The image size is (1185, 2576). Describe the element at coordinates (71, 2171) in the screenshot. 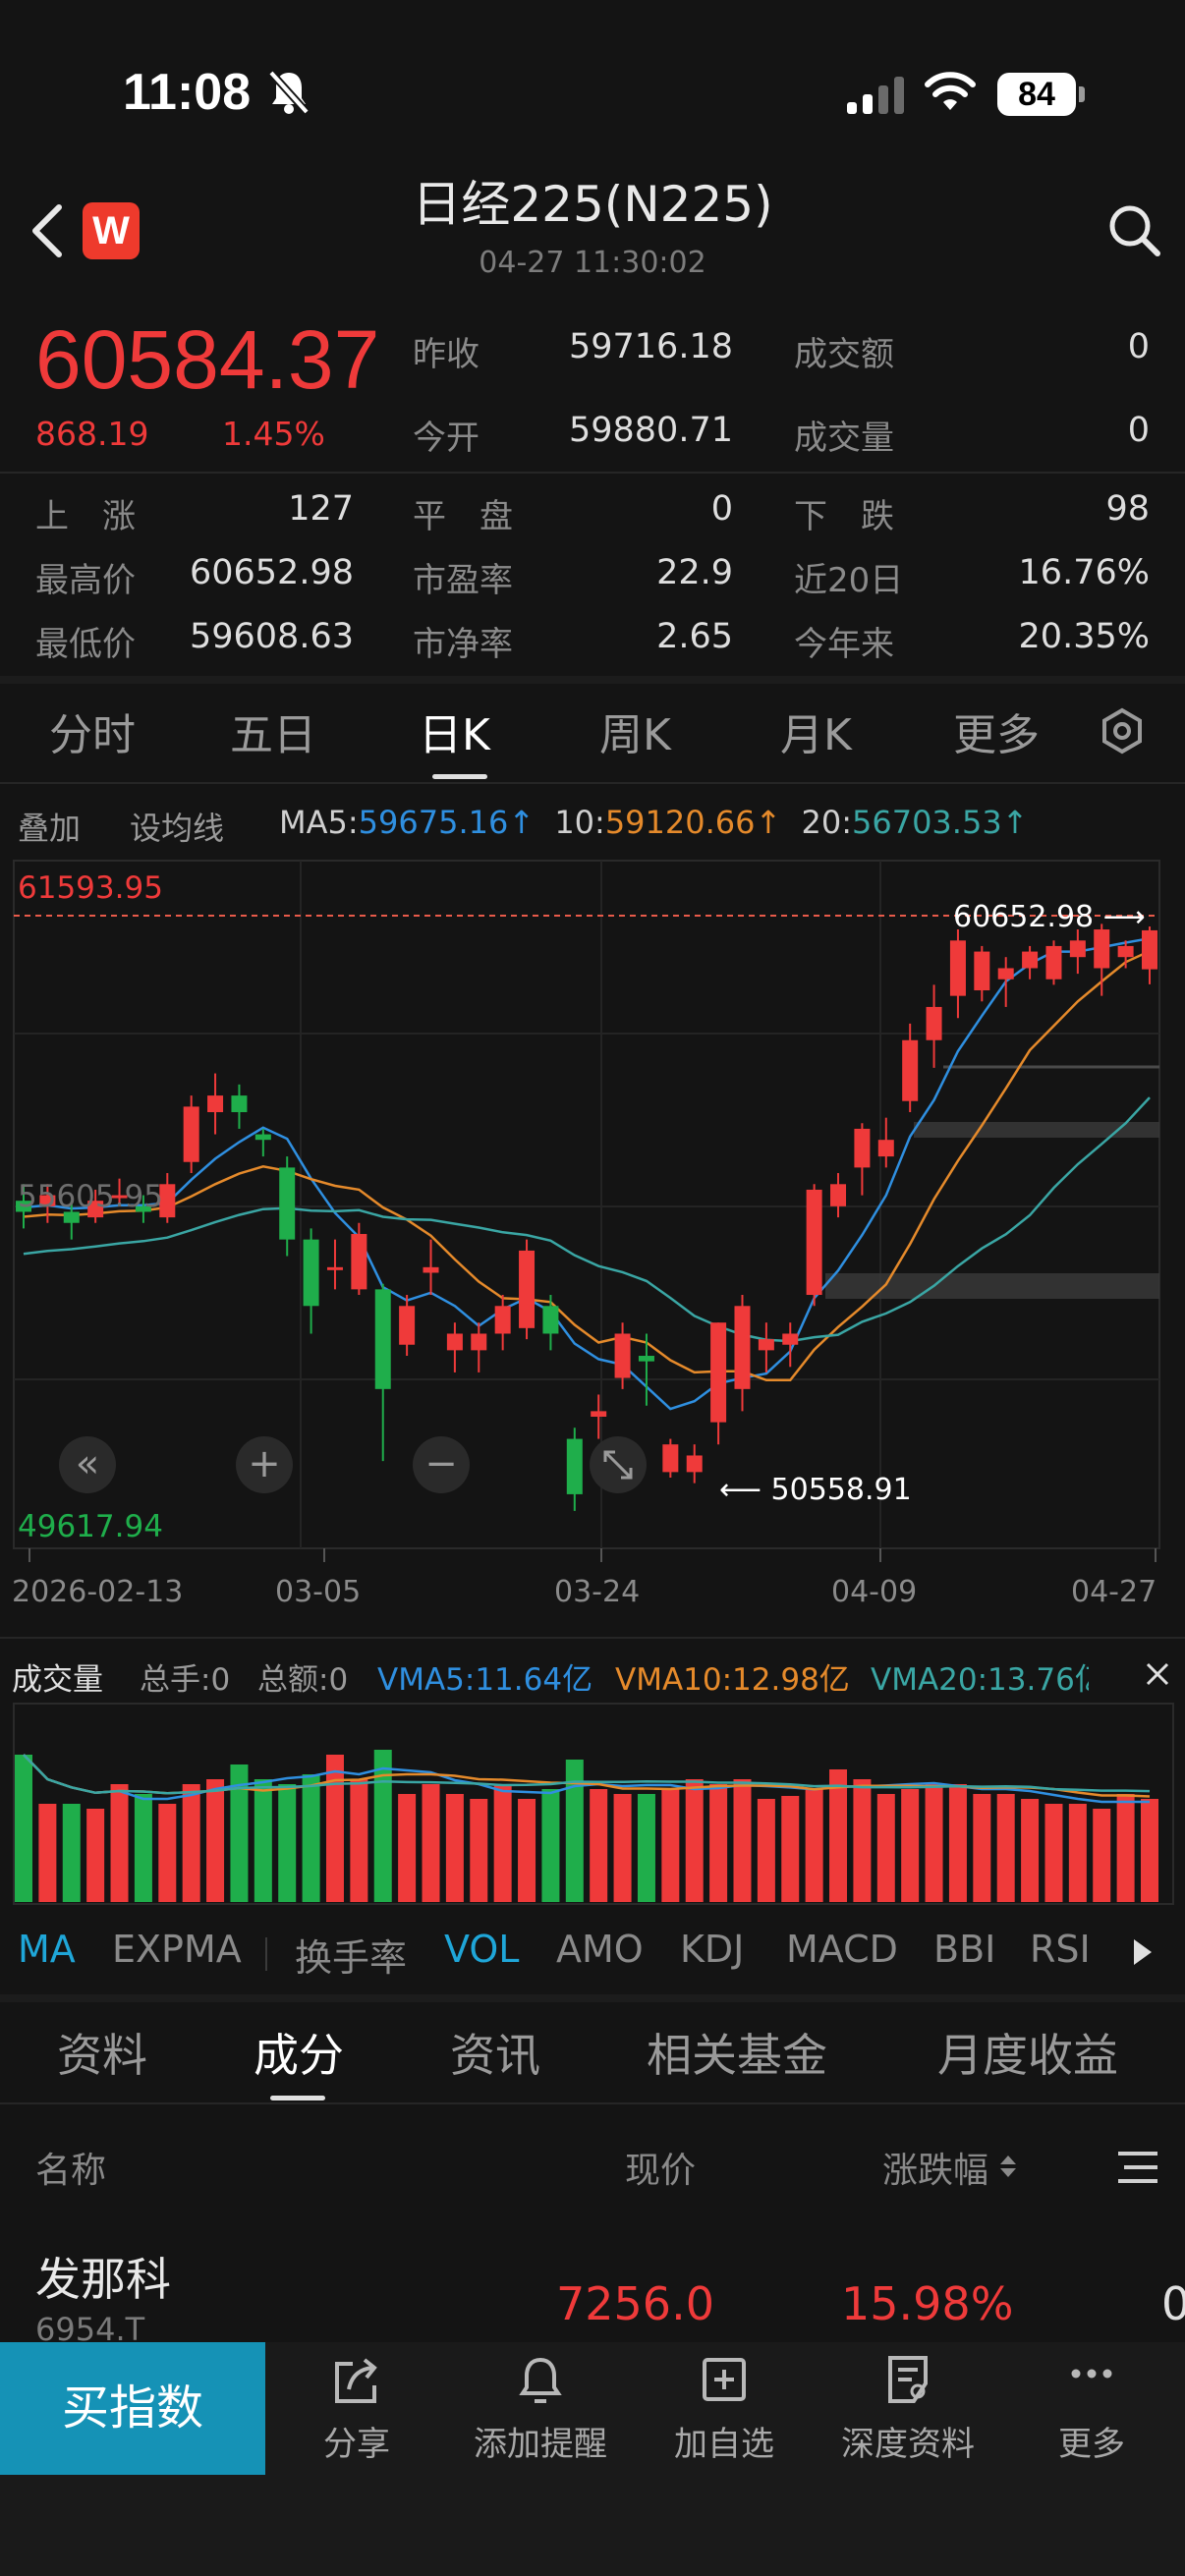

I see `col-name-header: 名称` at that location.